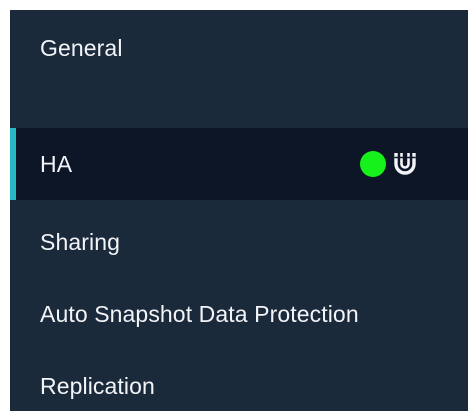  What do you see at coordinates (373, 164) in the screenshot?
I see `status-indicator` at bounding box center [373, 164].